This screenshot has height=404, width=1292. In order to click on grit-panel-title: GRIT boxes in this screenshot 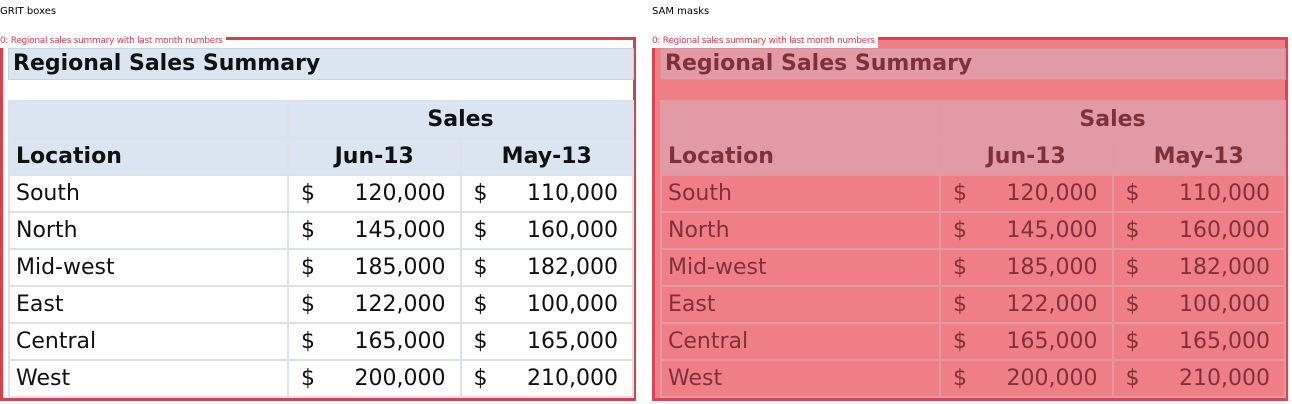, I will do `click(28, 11)`.